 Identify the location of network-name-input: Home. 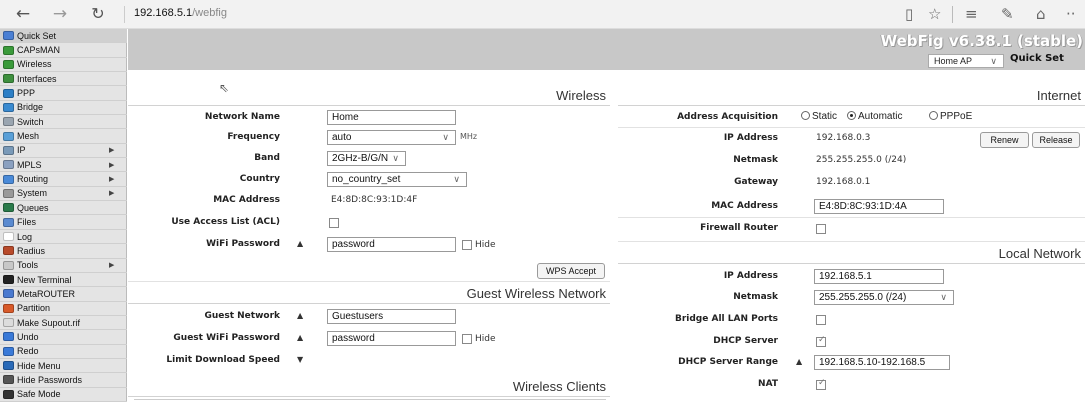
(391, 117).